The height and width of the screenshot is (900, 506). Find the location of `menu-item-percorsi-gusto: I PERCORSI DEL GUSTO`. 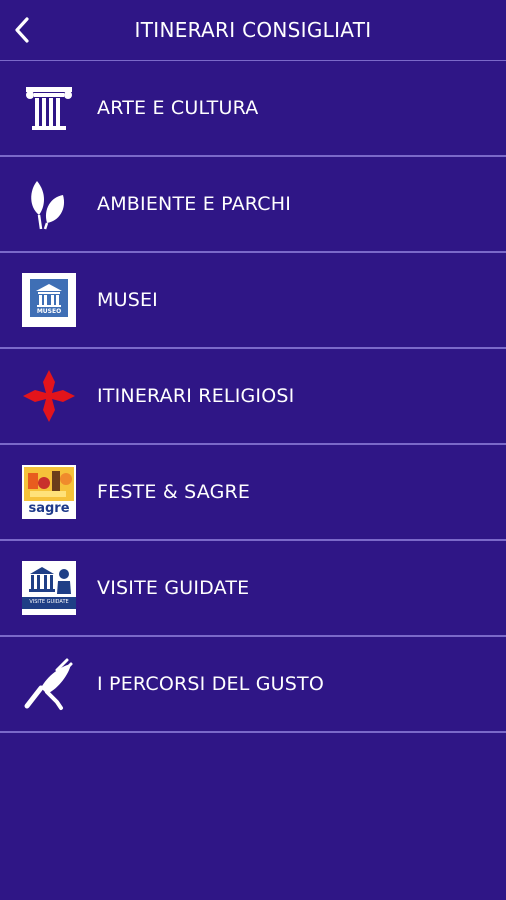

menu-item-percorsi-gusto: I PERCORSI DEL GUSTO is located at coordinates (253, 685).